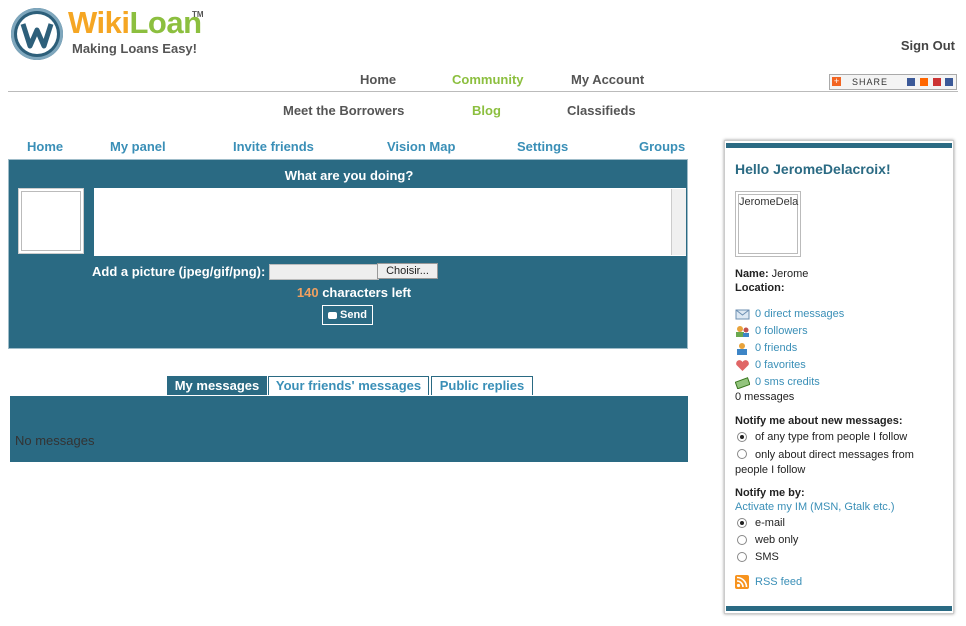 This screenshot has width=966, height=626. What do you see at coordinates (486, 110) in the screenshot?
I see `subnav-blog: Blog` at bounding box center [486, 110].